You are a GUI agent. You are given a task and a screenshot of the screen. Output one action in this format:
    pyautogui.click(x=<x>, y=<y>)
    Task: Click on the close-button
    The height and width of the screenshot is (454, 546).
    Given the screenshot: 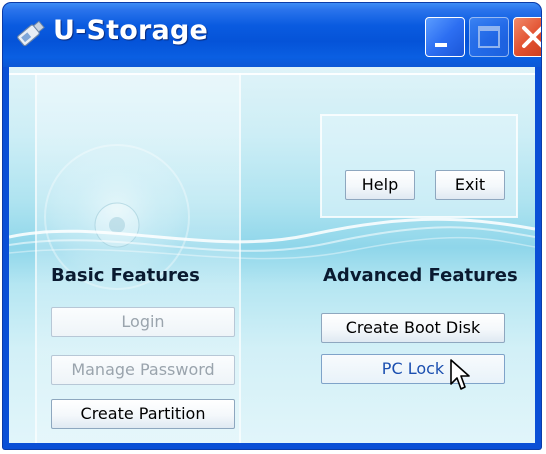 What is the action you would take?
    pyautogui.click(x=527, y=37)
    